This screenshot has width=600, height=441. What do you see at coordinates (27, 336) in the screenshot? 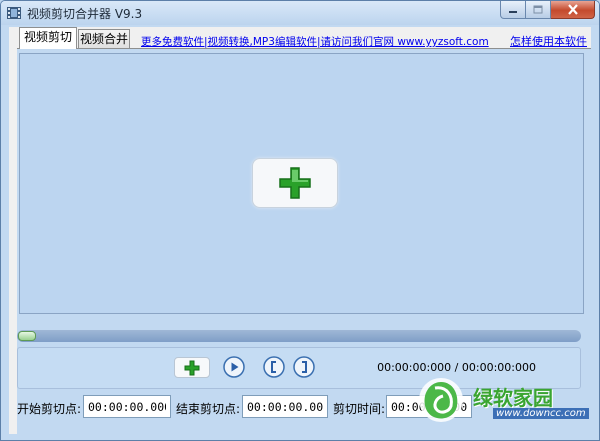
I see `seek-slider-thumb` at bounding box center [27, 336].